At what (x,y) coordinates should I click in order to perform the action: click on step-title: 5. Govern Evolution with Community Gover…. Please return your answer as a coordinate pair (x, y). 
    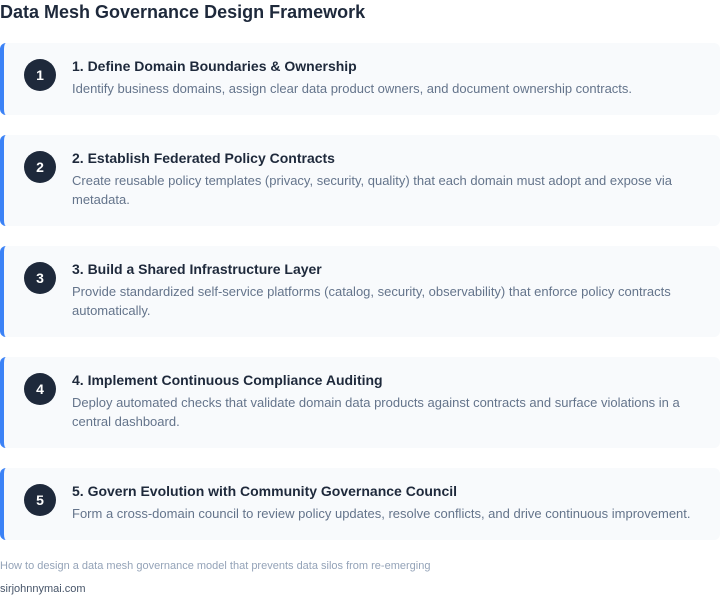
    Looking at the image, I should click on (265, 491).